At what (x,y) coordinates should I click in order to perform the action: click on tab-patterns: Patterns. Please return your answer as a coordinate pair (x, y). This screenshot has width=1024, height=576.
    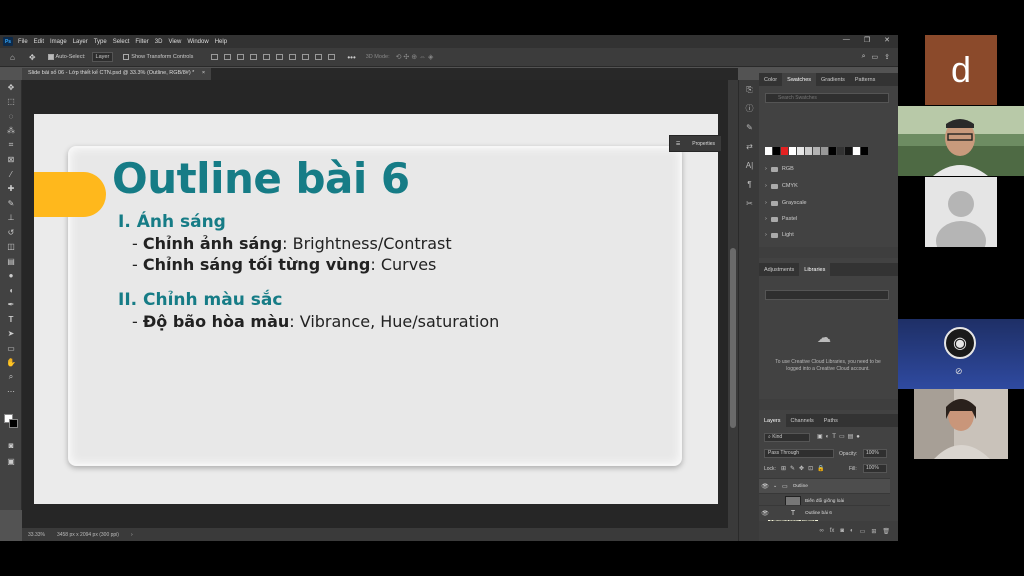
    Looking at the image, I should click on (865, 79).